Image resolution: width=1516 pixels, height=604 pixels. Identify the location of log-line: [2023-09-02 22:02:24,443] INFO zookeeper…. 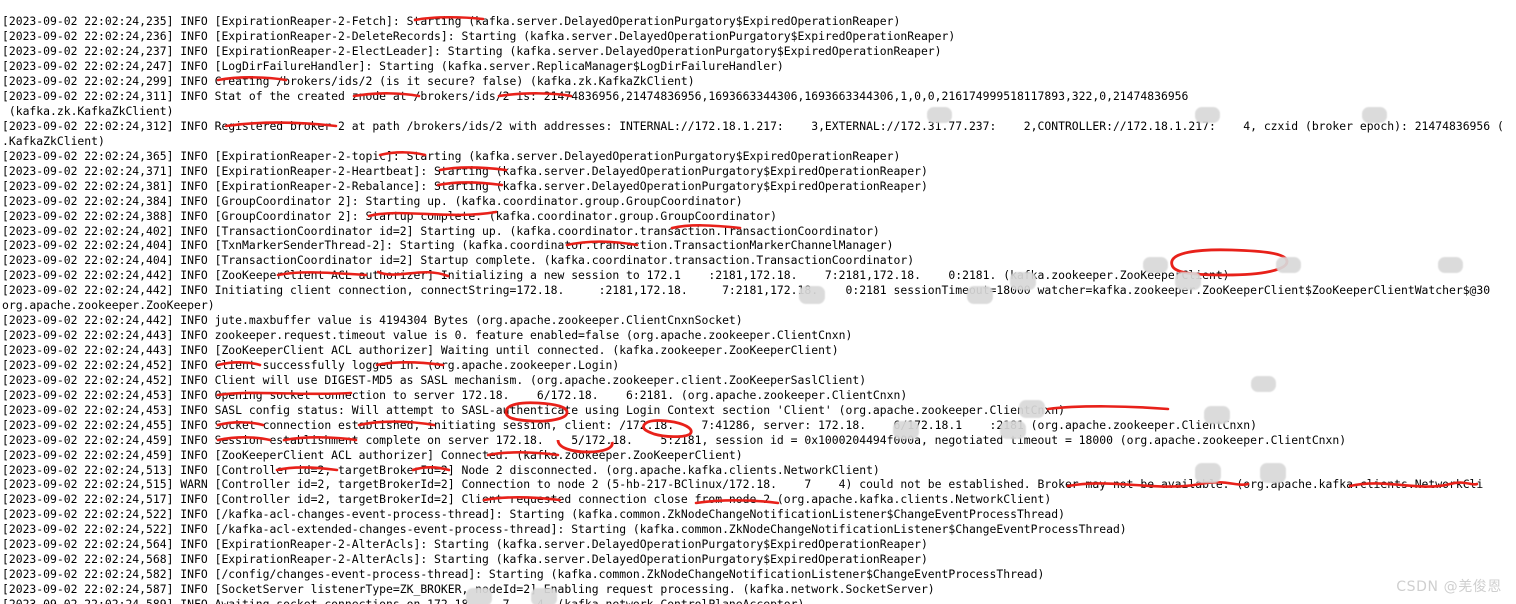
(427, 335).